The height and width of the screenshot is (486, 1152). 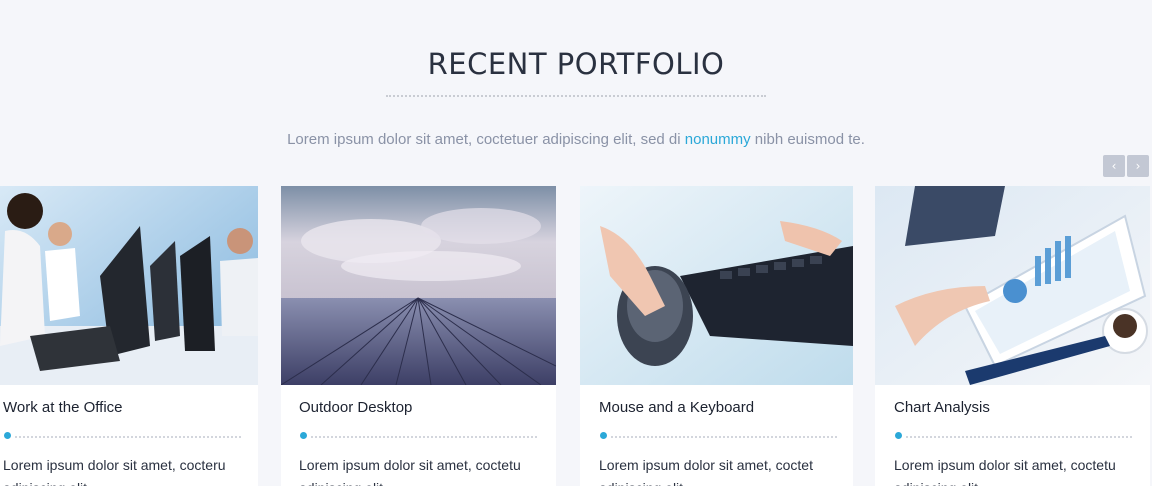 I want to click on portfolio-image-desktop, so click(x=418, y=285).